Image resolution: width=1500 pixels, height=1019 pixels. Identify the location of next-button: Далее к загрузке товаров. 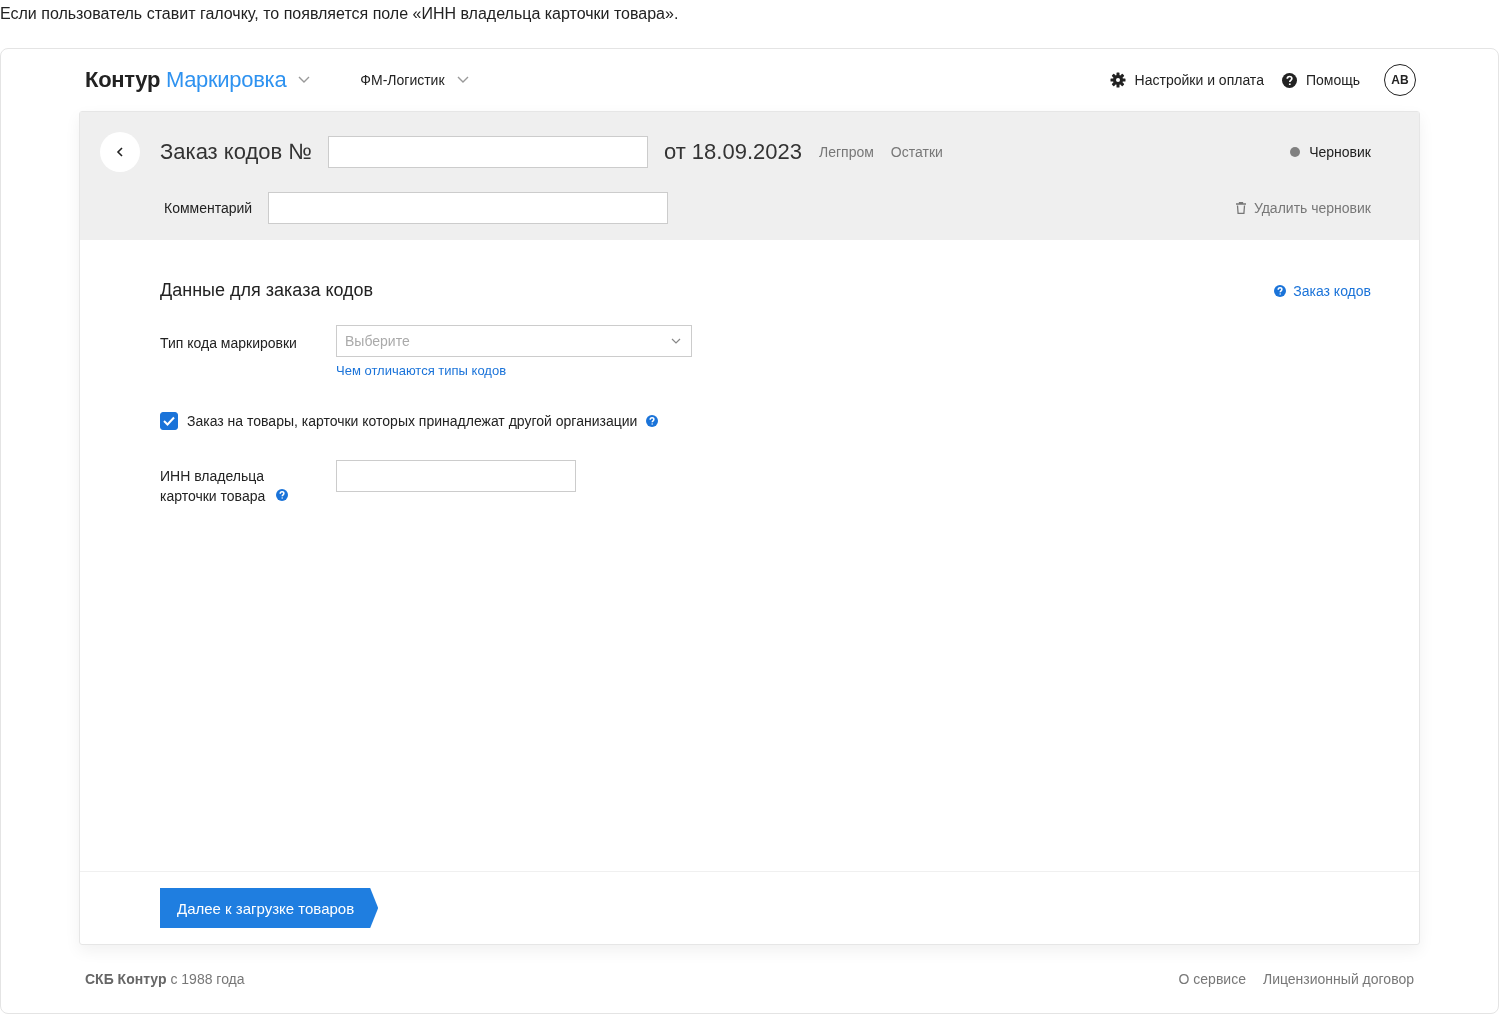
(269, 908).